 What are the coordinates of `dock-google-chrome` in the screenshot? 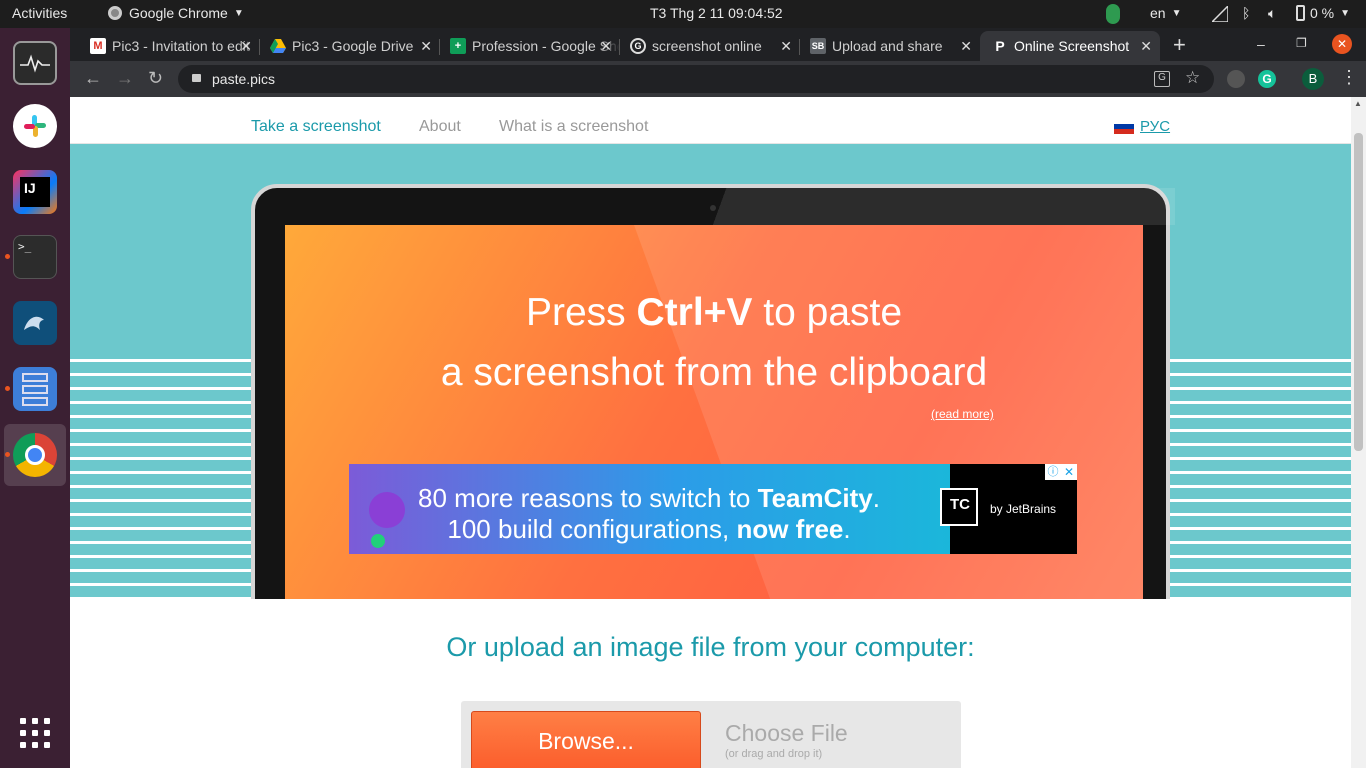 It's located at (35, 455).